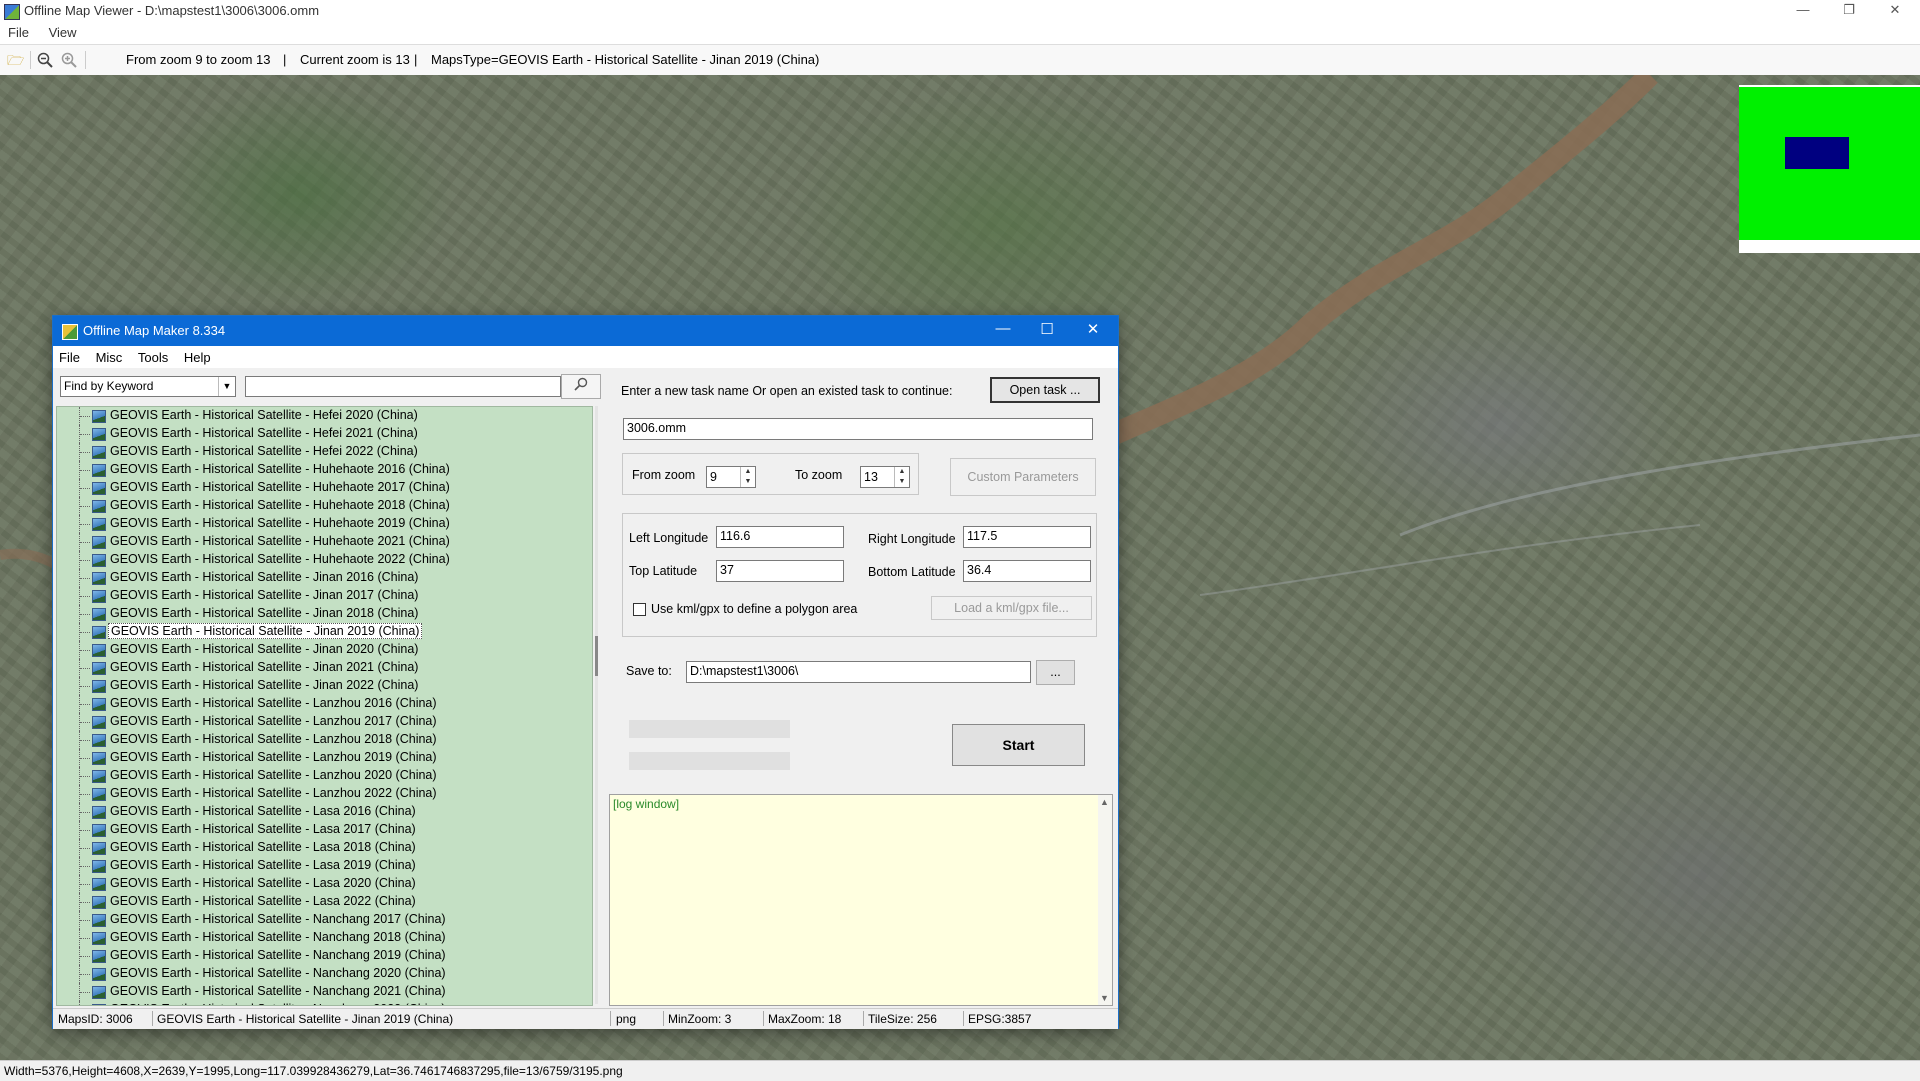  I want to click on menu-view: View, so click(63, 31).